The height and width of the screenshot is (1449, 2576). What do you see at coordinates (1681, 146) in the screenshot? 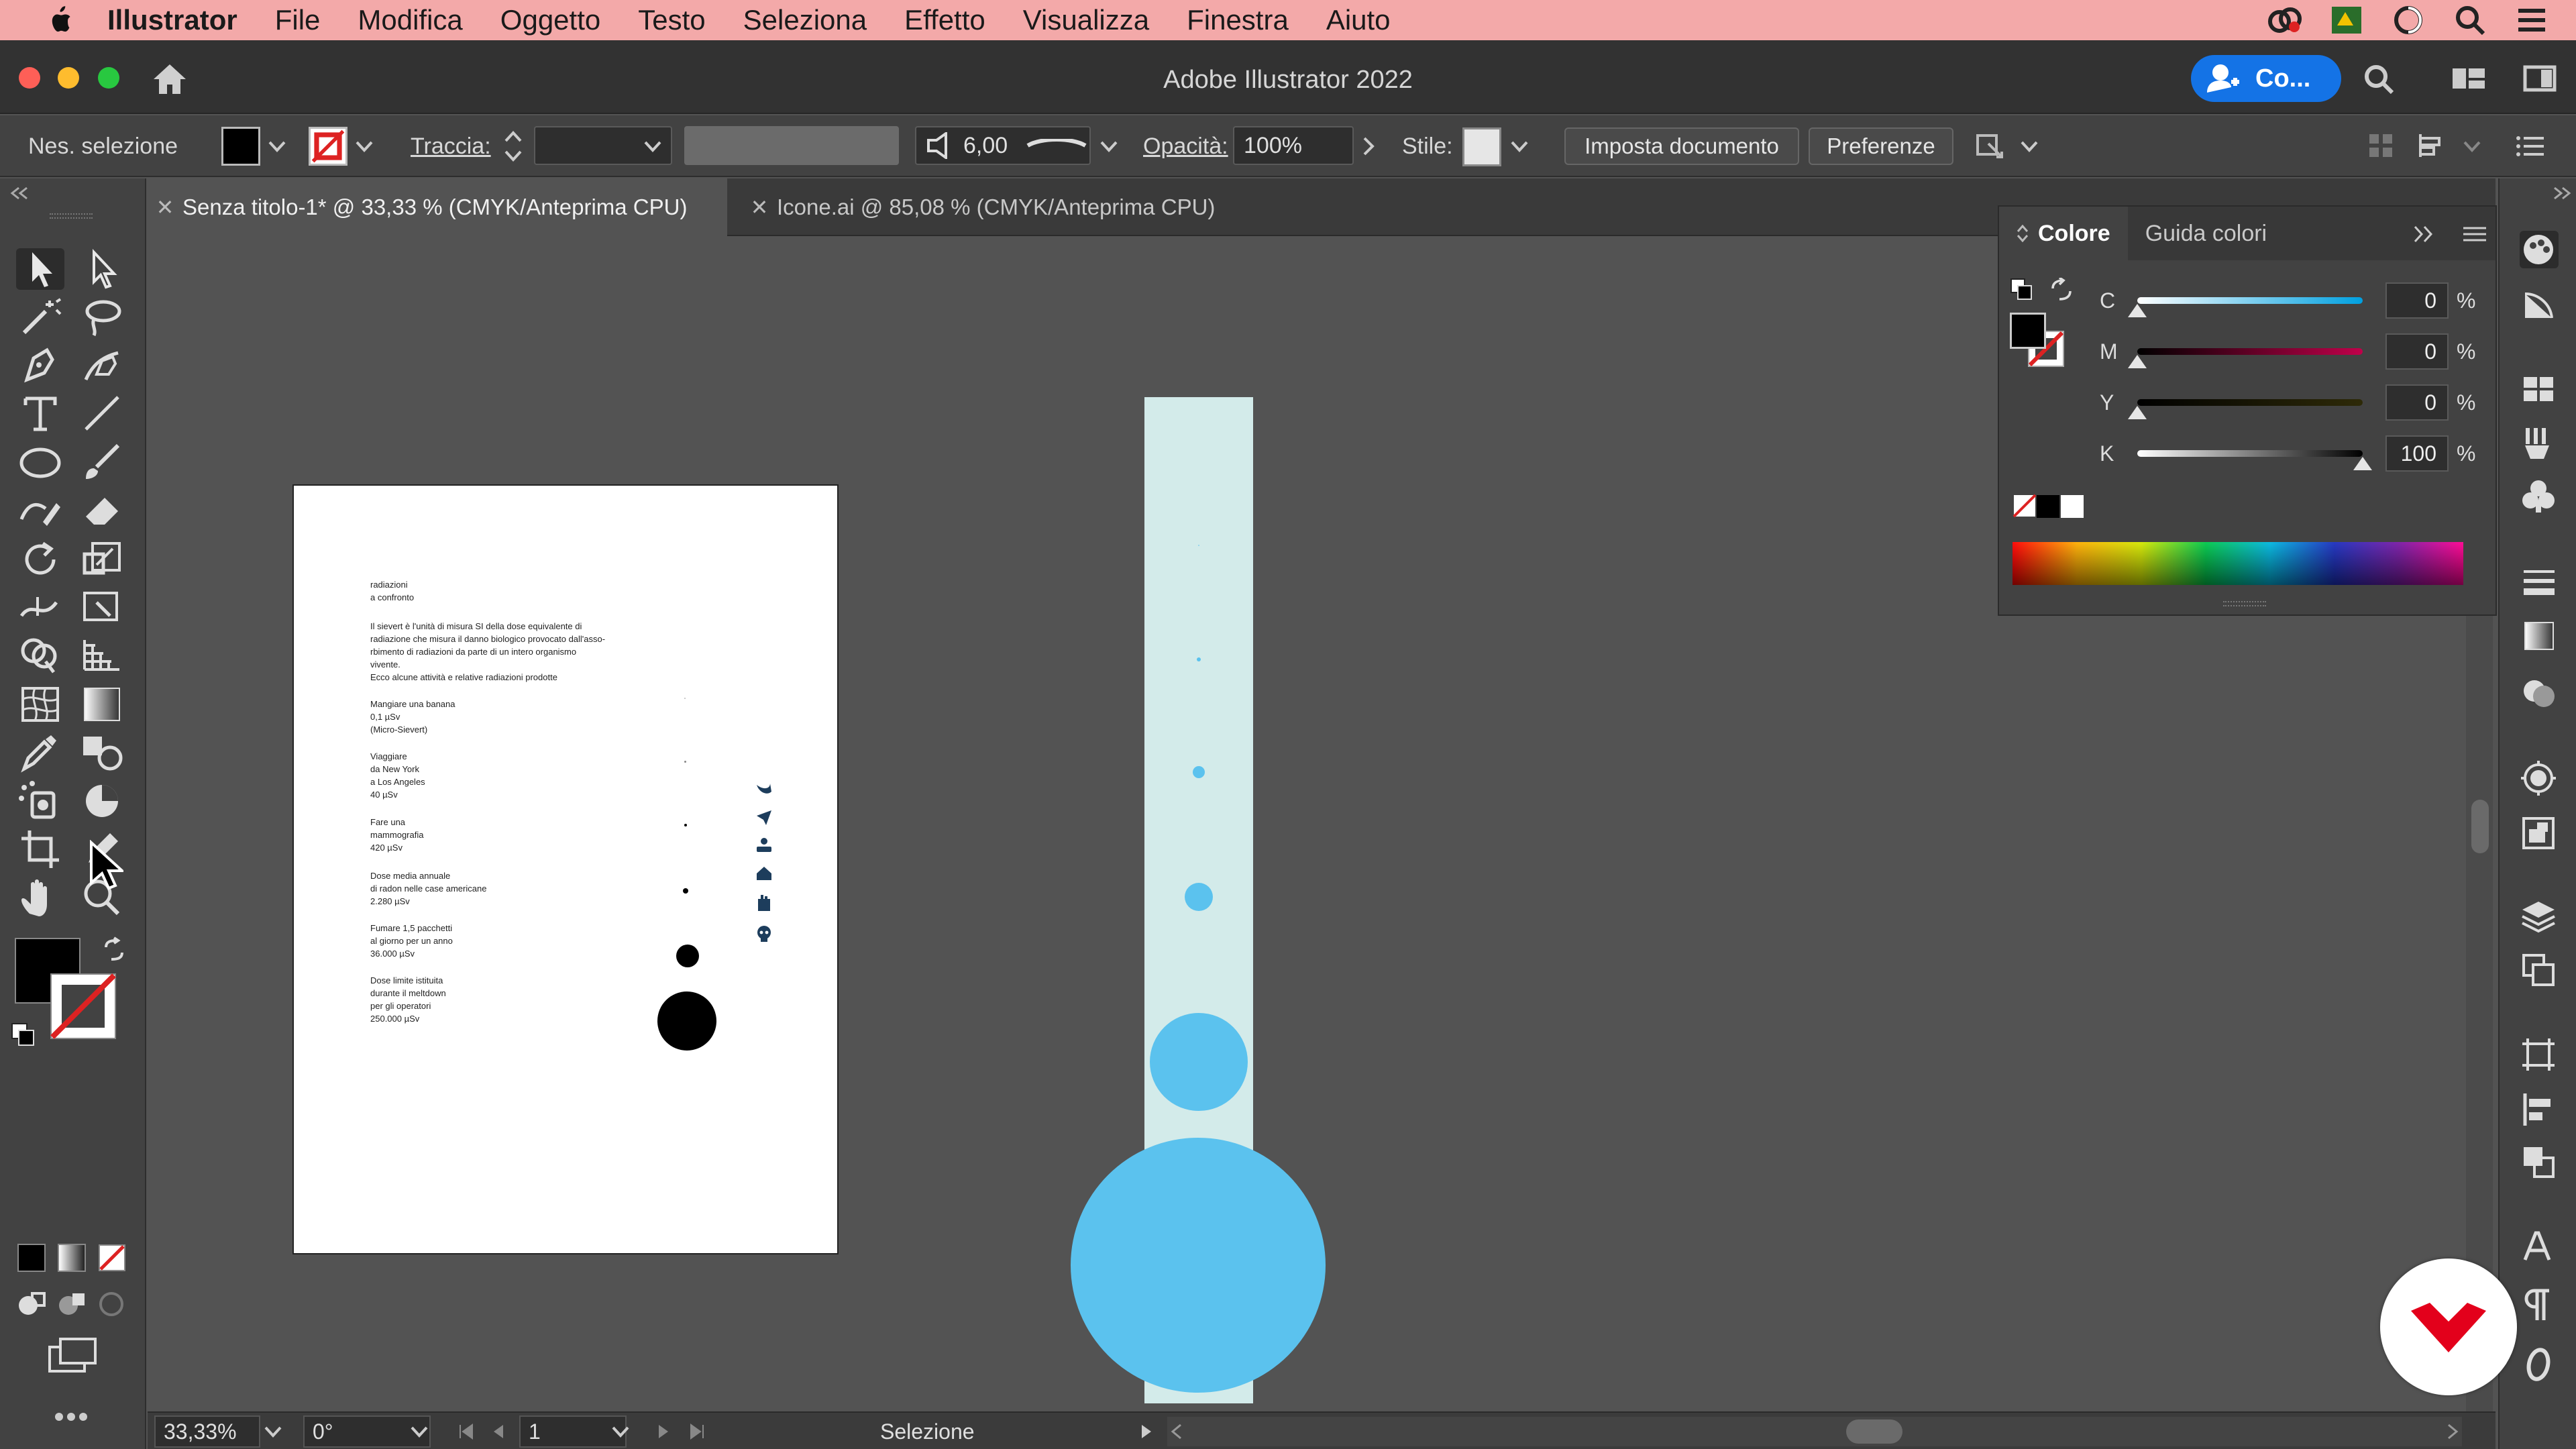
I see `document-setup-button: Imposta documento` at bounding box center [1681, 146].